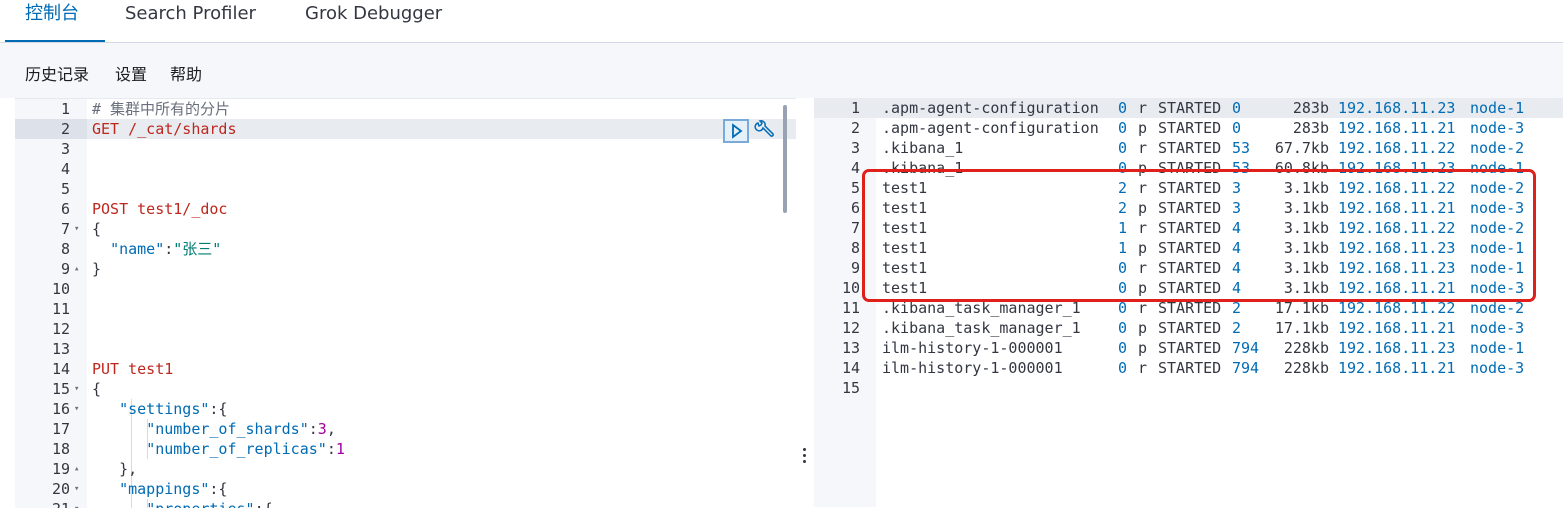 Image resolution: width=1563 pixels, height=508 pixels. I want to click on tab-console: 控制台, so click(52, 21).